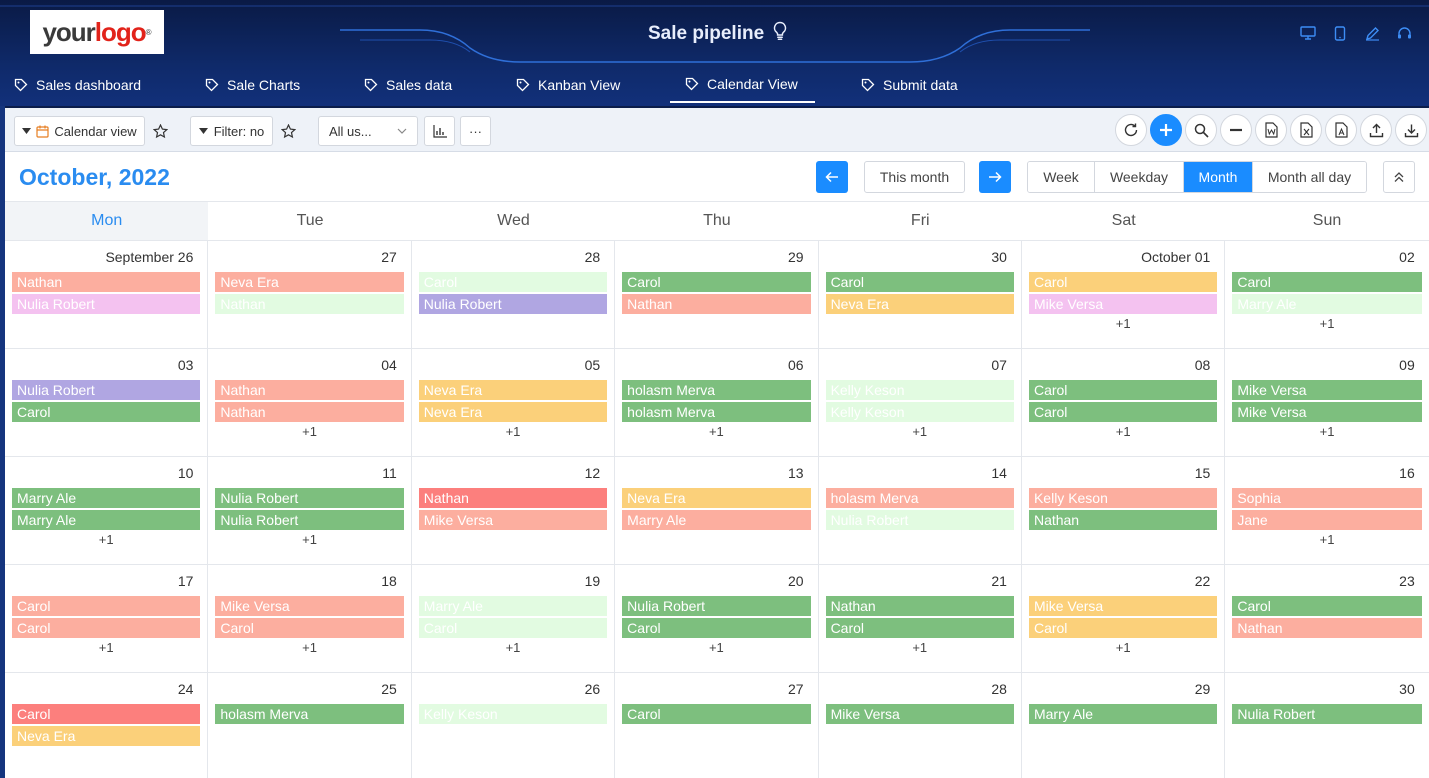 This screenshot has height=778, width=1429. I want to click on day-cell: 15 Kelly Keson Nathan, so click(1124, 511).